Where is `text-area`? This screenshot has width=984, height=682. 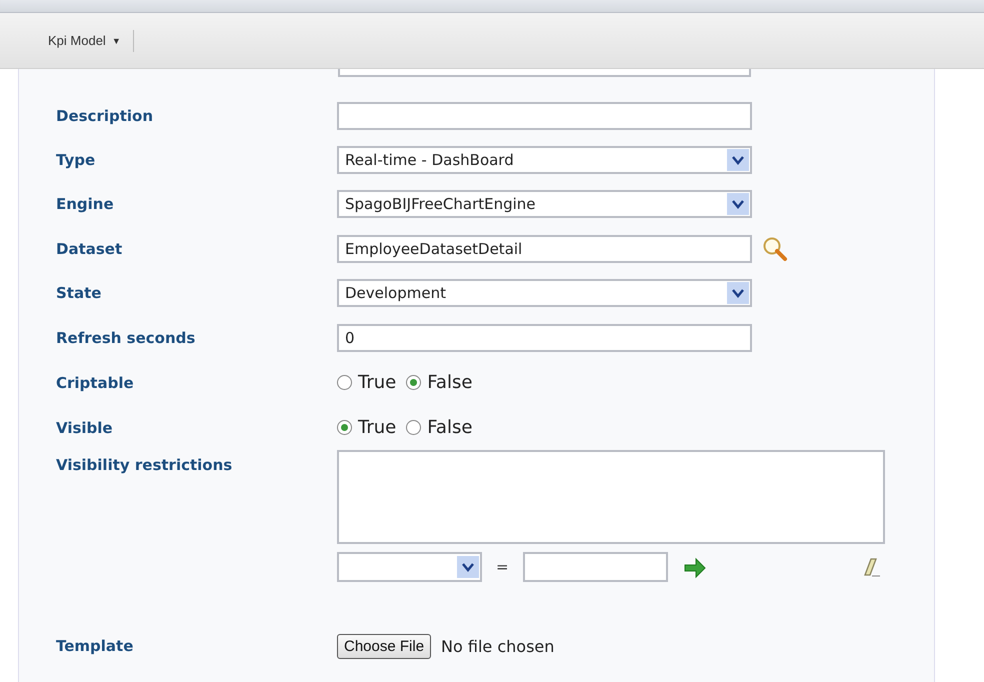 text-area is located at coordinates (611, 497).